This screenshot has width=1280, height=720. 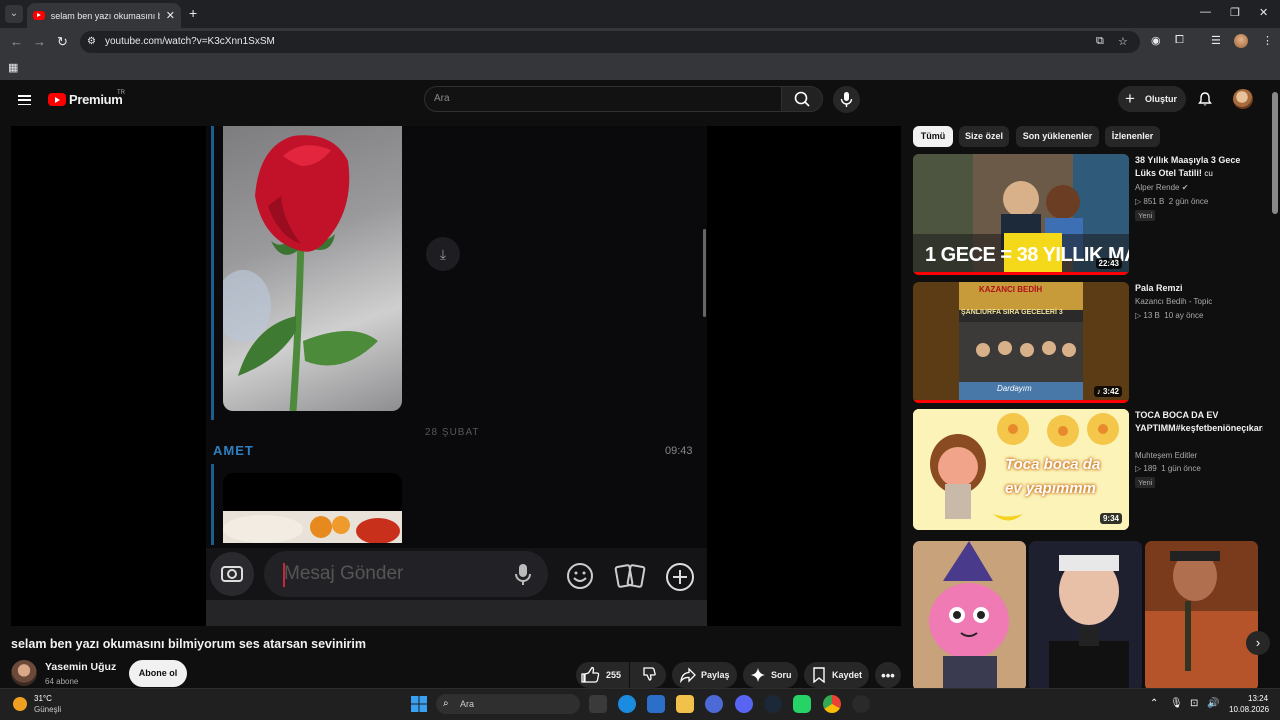 I want to click on extensions-puzzle-icon: ⧠, so click(x=1179, y=40).